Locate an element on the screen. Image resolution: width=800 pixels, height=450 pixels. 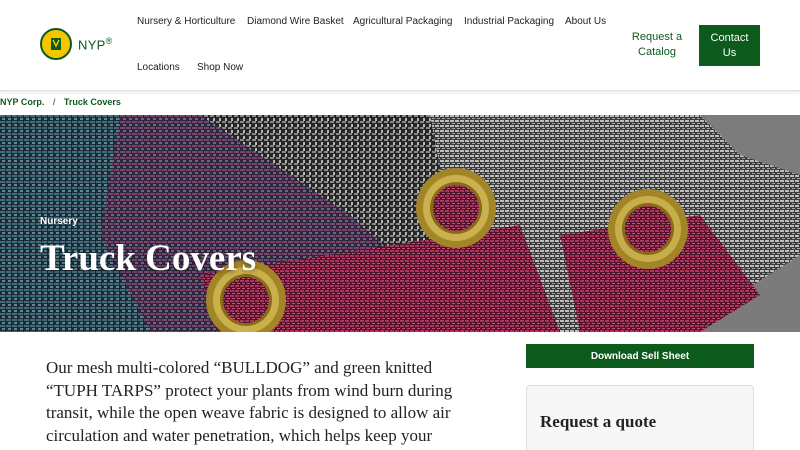
request-catalog-link: Request a Catalog is located at coordinates (657, 45).